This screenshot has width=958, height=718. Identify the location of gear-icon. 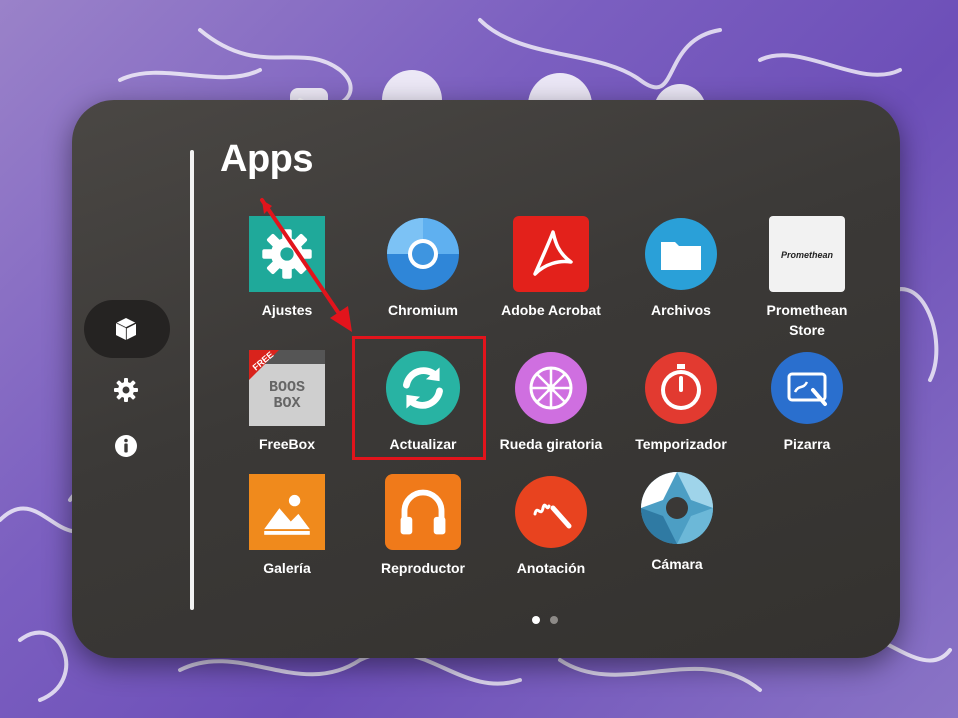
(126, 390).